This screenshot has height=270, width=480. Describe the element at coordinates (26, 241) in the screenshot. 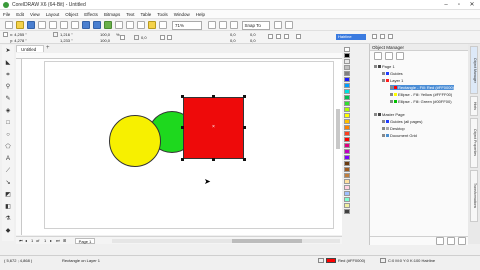

I see `prev-page-icon: ◂` at that location.